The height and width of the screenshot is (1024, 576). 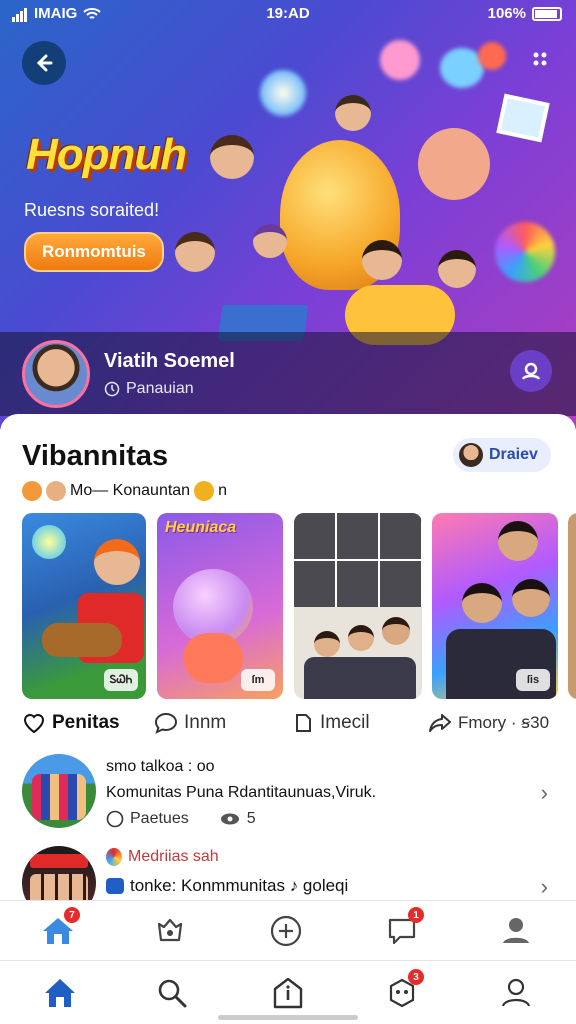 I want to click on upload-icon, so click(x=288, y=993).